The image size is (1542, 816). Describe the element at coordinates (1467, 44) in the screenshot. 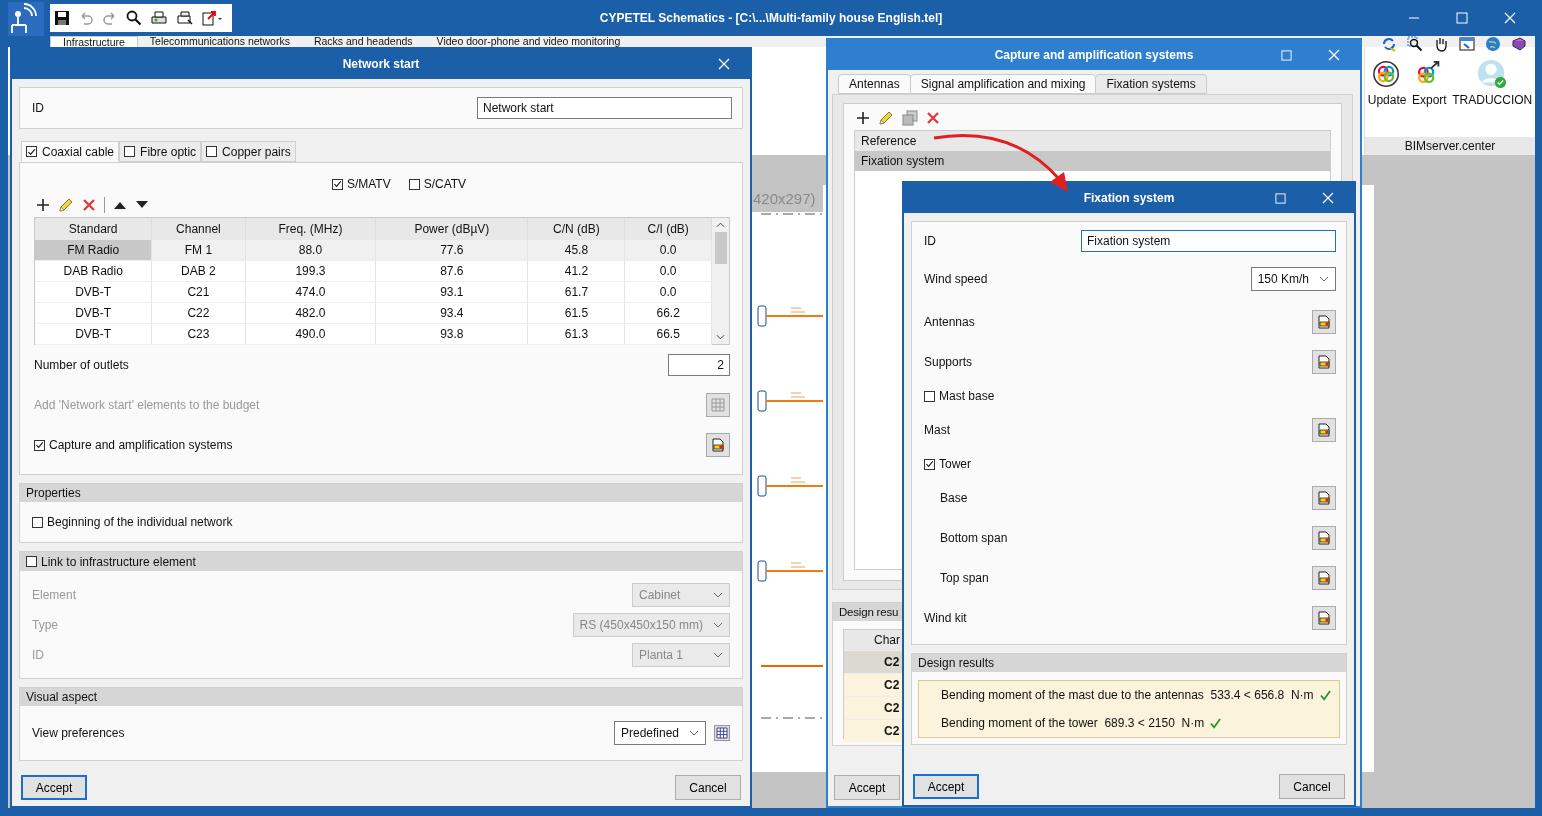

I see `screen-icon` at that location.